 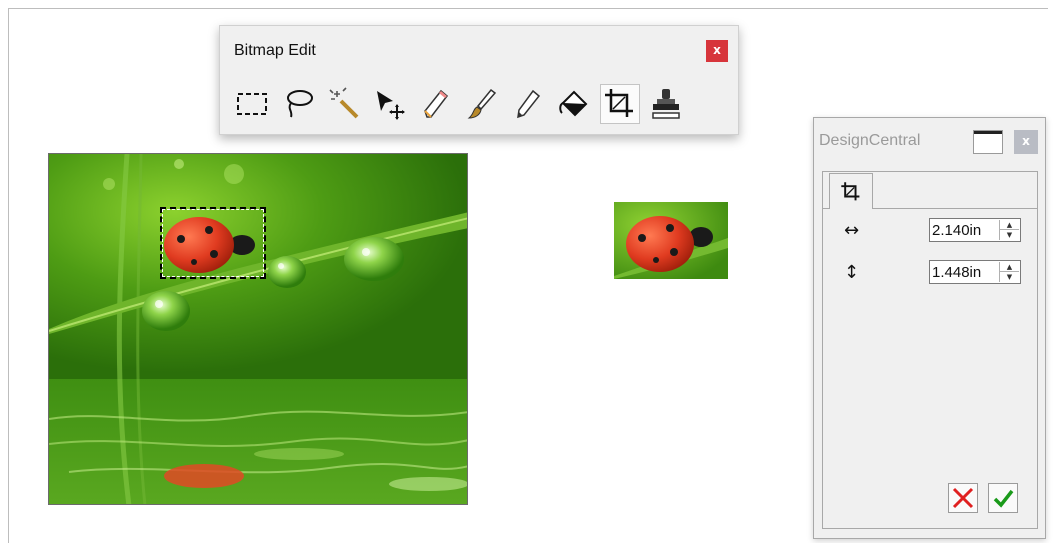 I want to click on rectangle-select-icon, so click(x=252, y=104).